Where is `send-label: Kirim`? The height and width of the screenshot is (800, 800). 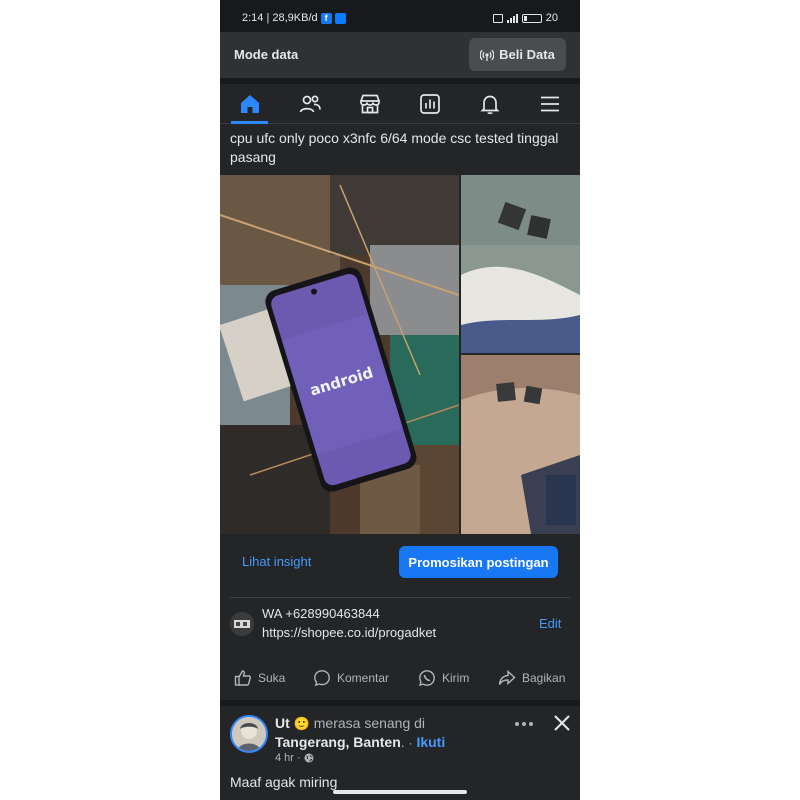 send-label: Kirim is located at coordinates (456, 678).